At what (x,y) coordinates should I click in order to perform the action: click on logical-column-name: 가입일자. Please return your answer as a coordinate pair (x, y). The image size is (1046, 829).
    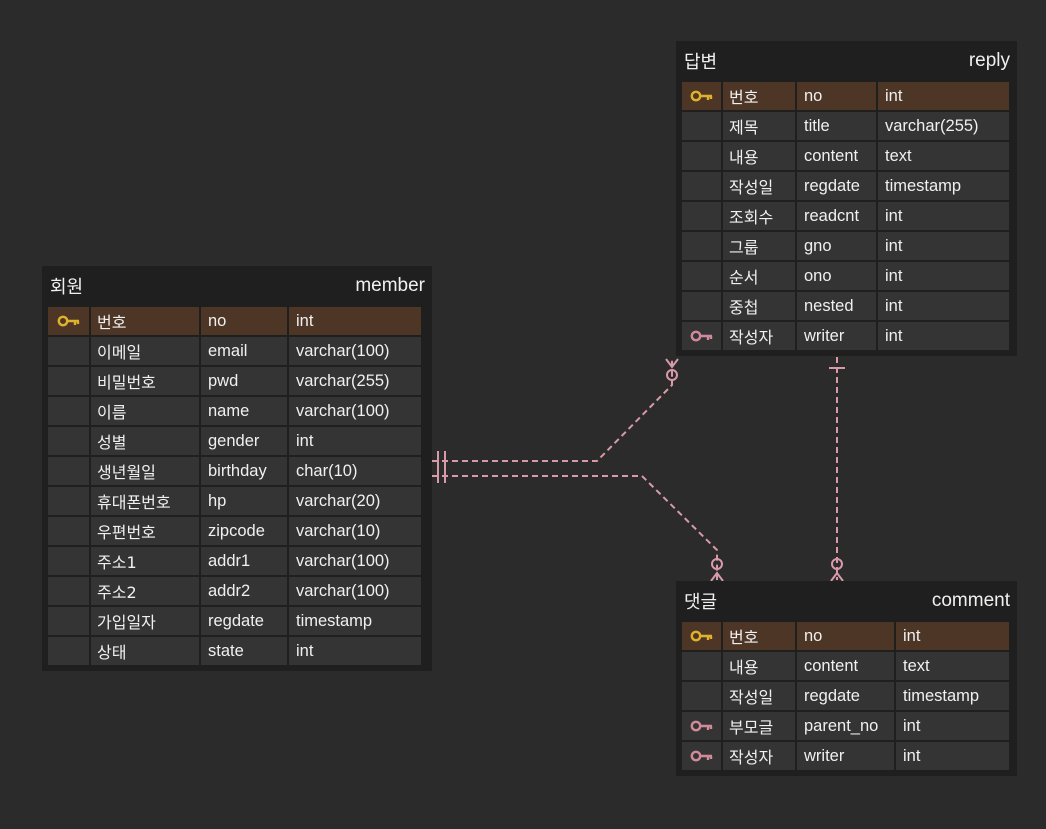
    Looking at the image, I should click on (145, 621).